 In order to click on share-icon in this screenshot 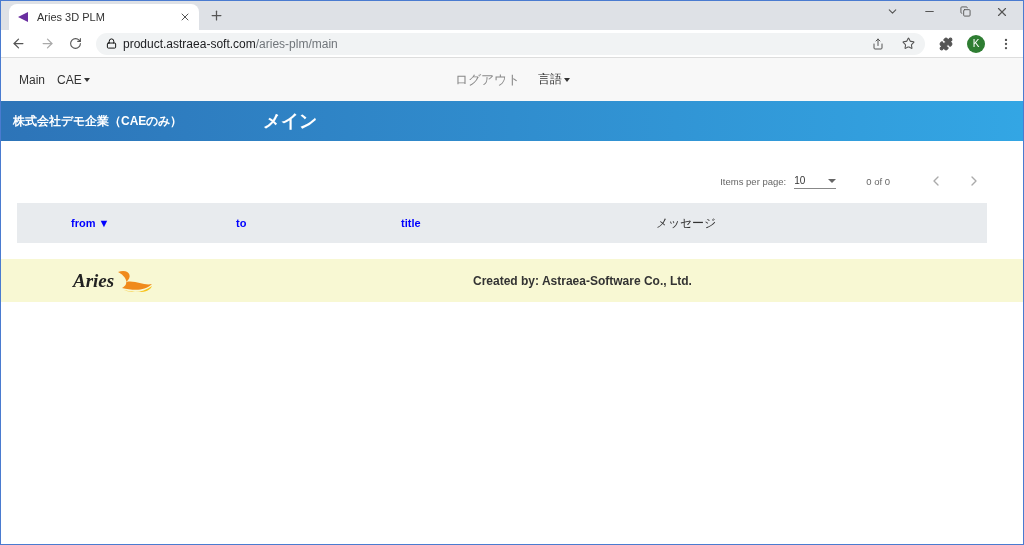, I will do `click(878, 43)`.